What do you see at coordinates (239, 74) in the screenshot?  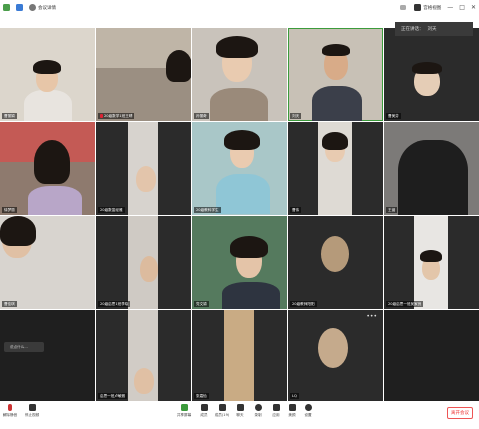 I see `video-tile: 孙丽奇` at bounding box center [239, 74].